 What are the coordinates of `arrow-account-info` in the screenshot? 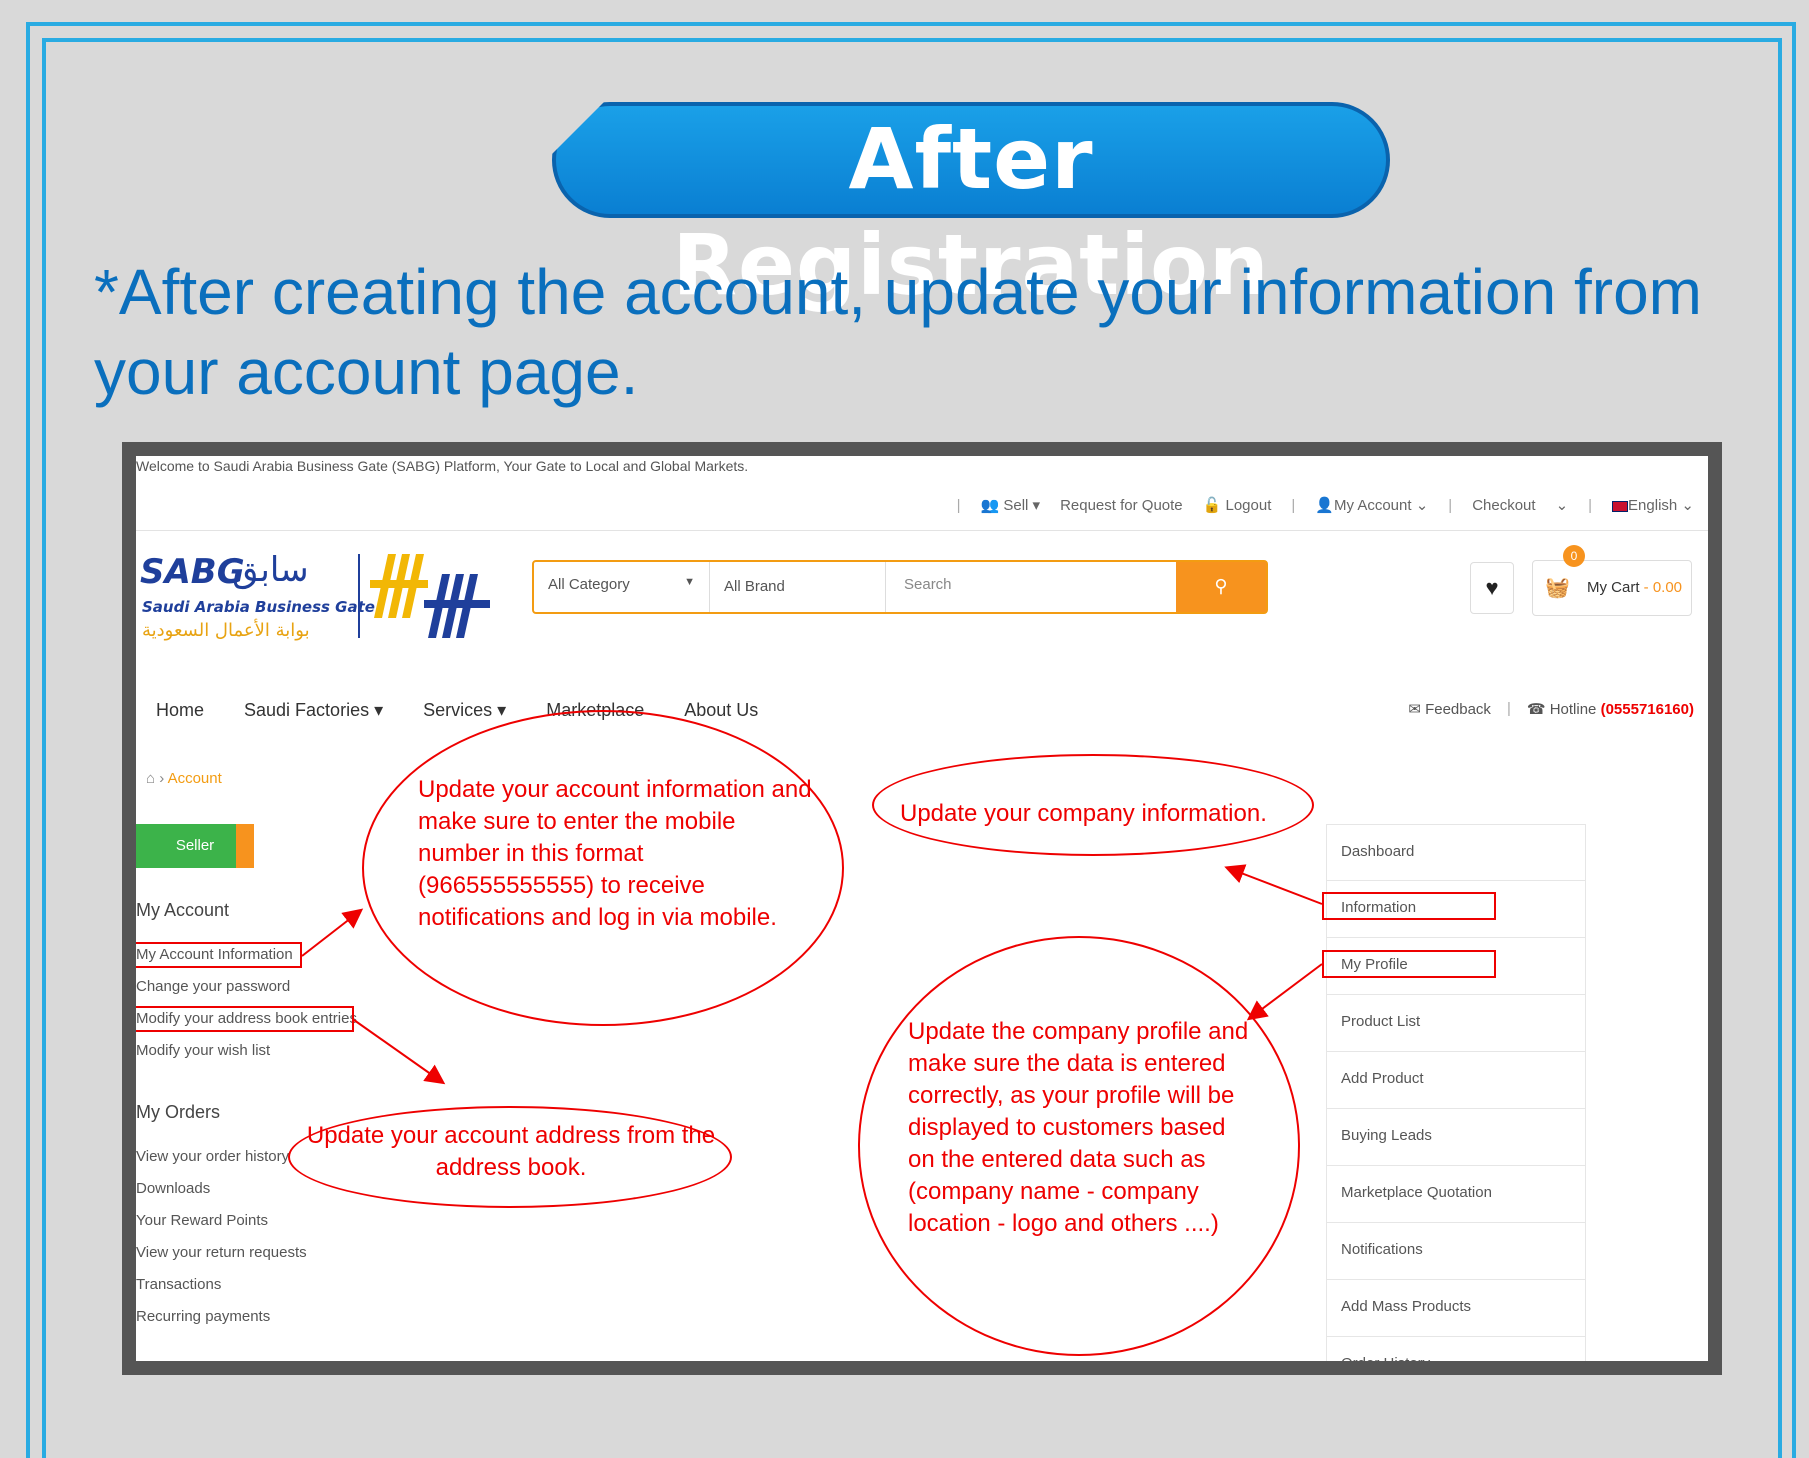 It's located at (332, 932).